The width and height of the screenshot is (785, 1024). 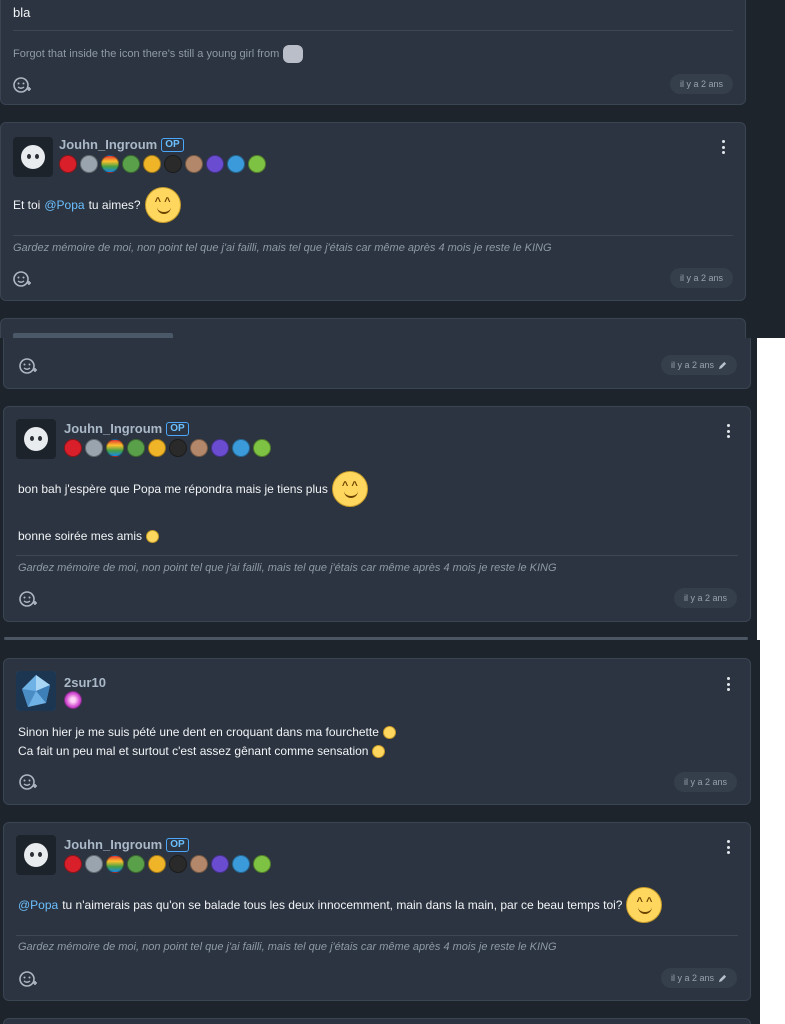 What do you see at coordinates (27, 205) in the screenshot?
I see `post-text: Et toi` at bounding box center [27, 205].